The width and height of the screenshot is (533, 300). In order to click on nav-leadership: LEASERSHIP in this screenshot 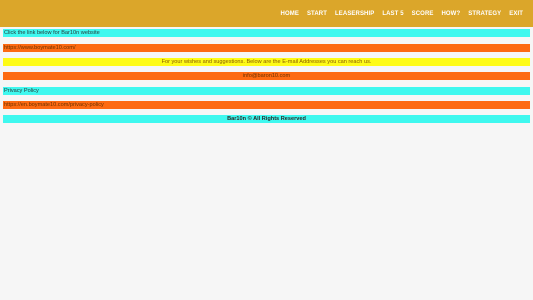, I will do `click(354, 14)`.